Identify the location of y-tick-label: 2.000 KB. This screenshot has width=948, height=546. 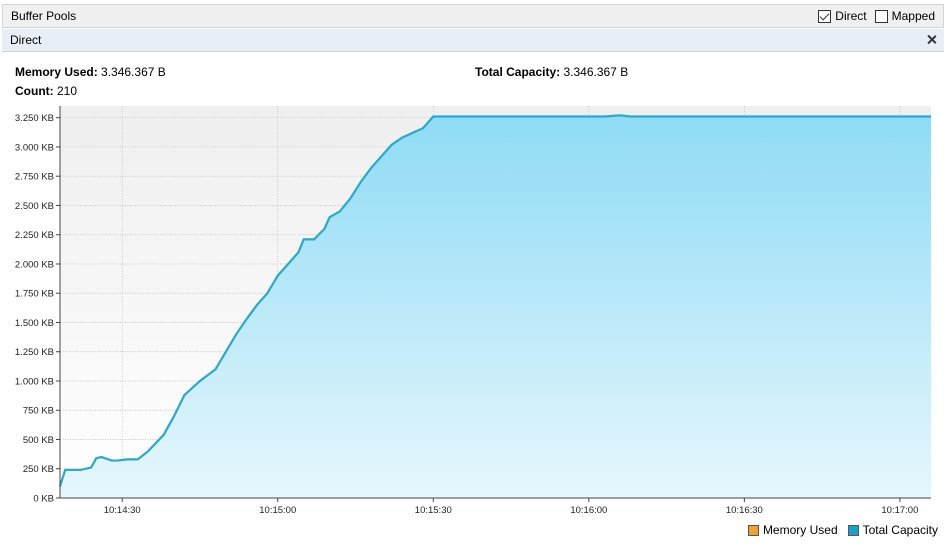
(34, 264).